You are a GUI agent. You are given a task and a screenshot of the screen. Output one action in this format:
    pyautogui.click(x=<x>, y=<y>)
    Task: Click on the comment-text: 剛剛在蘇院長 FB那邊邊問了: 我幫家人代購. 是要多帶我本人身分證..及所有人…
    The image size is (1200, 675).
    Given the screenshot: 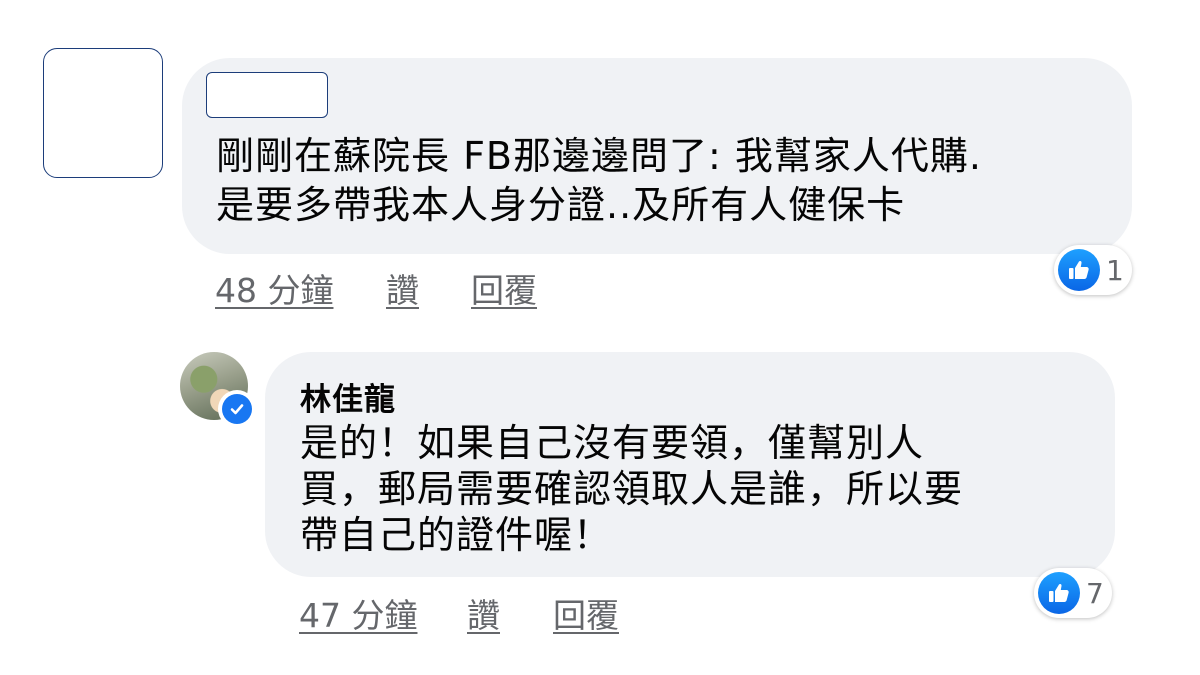 What is the action you would take?
    pyautogui.click(x=599, y=180)
    